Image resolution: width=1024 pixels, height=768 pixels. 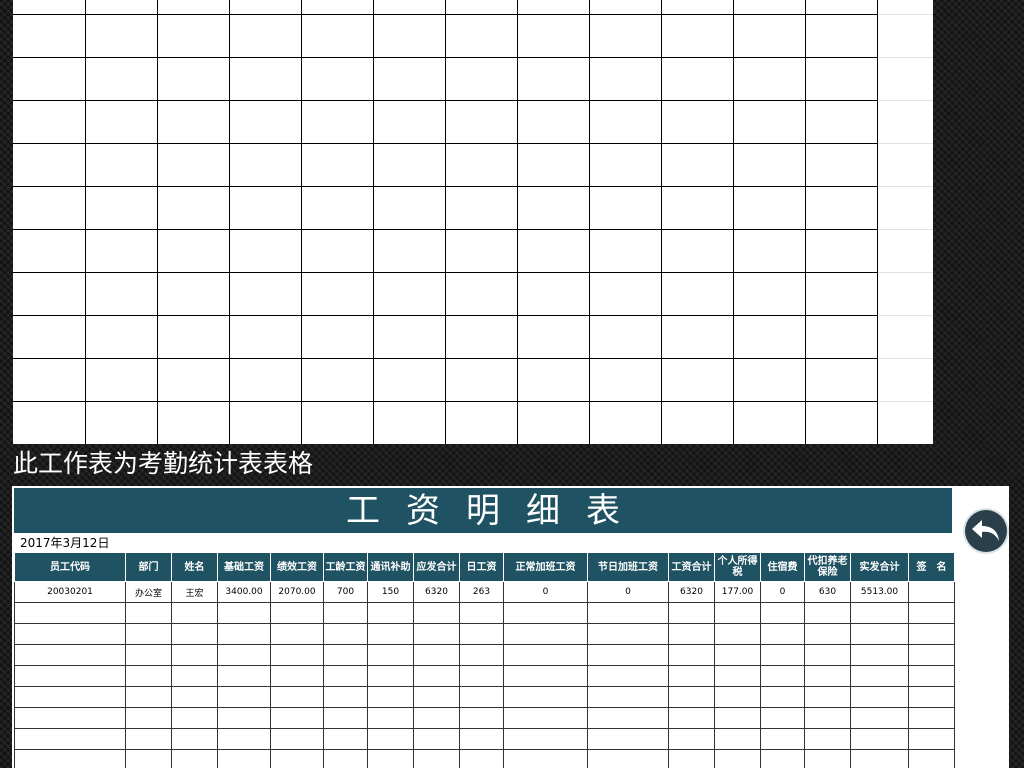 What do you see at coordinates (879, 592) in the screenshot?
I see `table-cell: 5513.00` at bounding box center [879, 592].